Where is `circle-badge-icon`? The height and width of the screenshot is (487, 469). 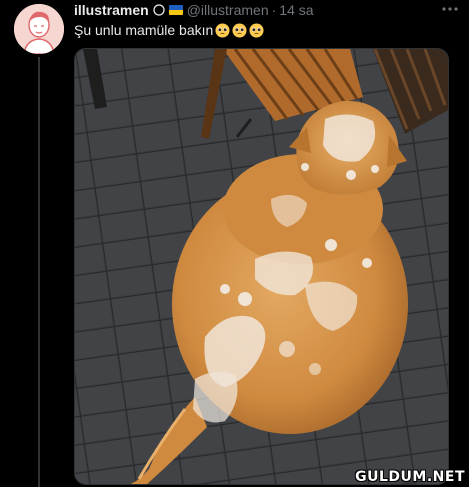
circle-badge-icon is located at coordinates (159, 10).